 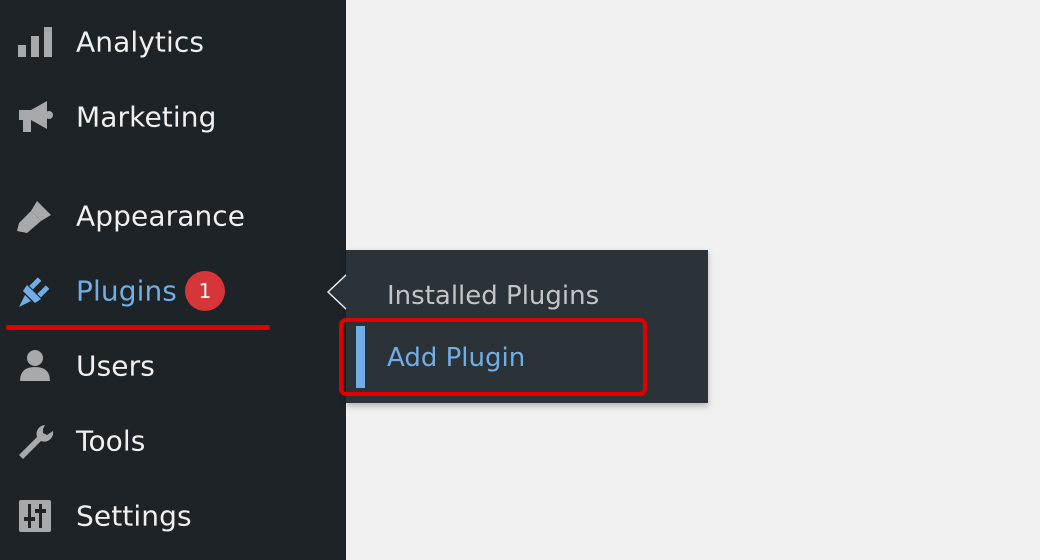 What do you see at coordinates (111, 441) in the screenshot?
I see `sidebar-item-label: Tools` at bounding box center [111, 441].